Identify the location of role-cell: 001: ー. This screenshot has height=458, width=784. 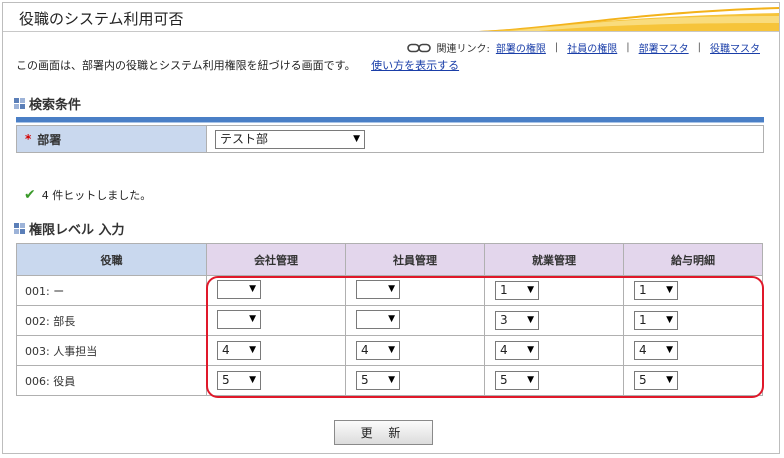
(111, 290).